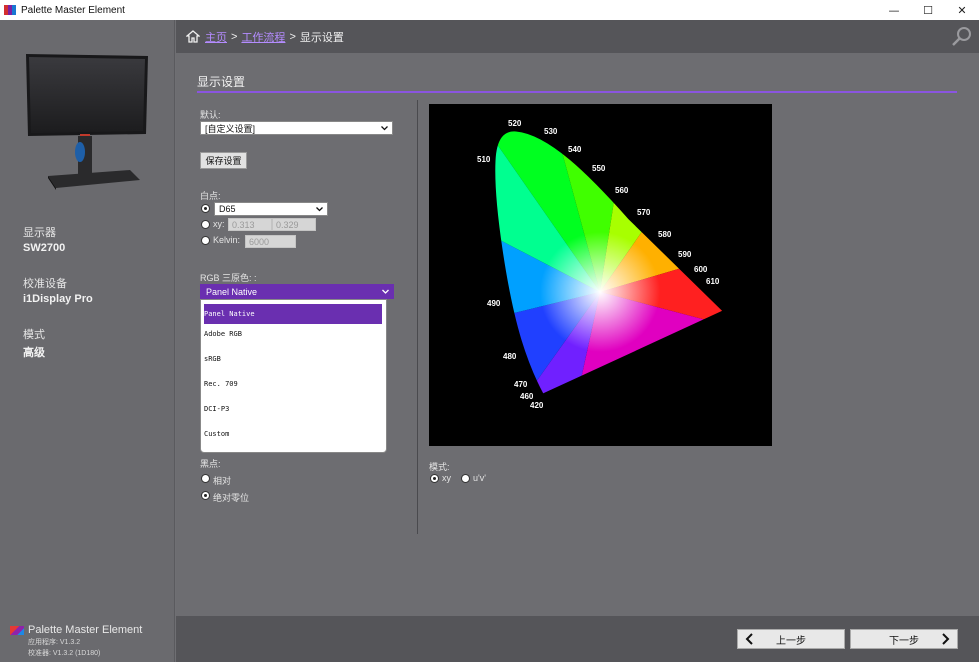 The height and width of the screenshot is (662, 979). What do you see at coordinates (577, 36) in the screenshot?
I see `breadcrumb: 主页 > 工作流程 > 显示设置` at bounding box center [577, 36].